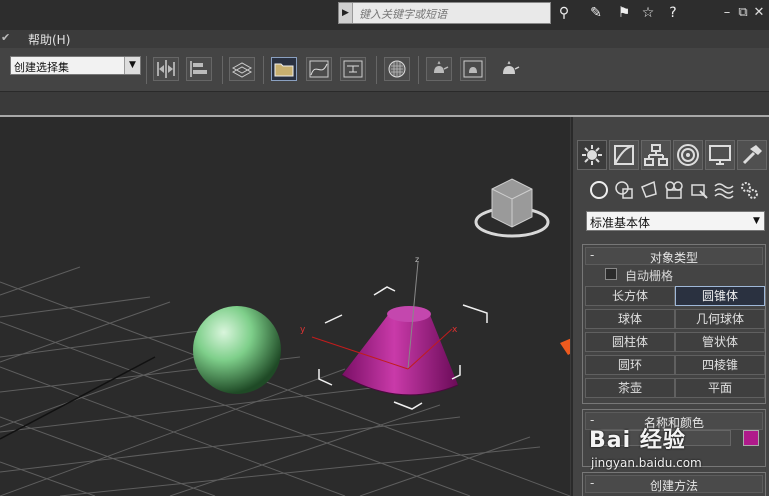 The width and height of the screenshot is (769, 496). Describe the element at coordinates (303, 330) in the screenshot. I see `axis-y-label: y` at that location.